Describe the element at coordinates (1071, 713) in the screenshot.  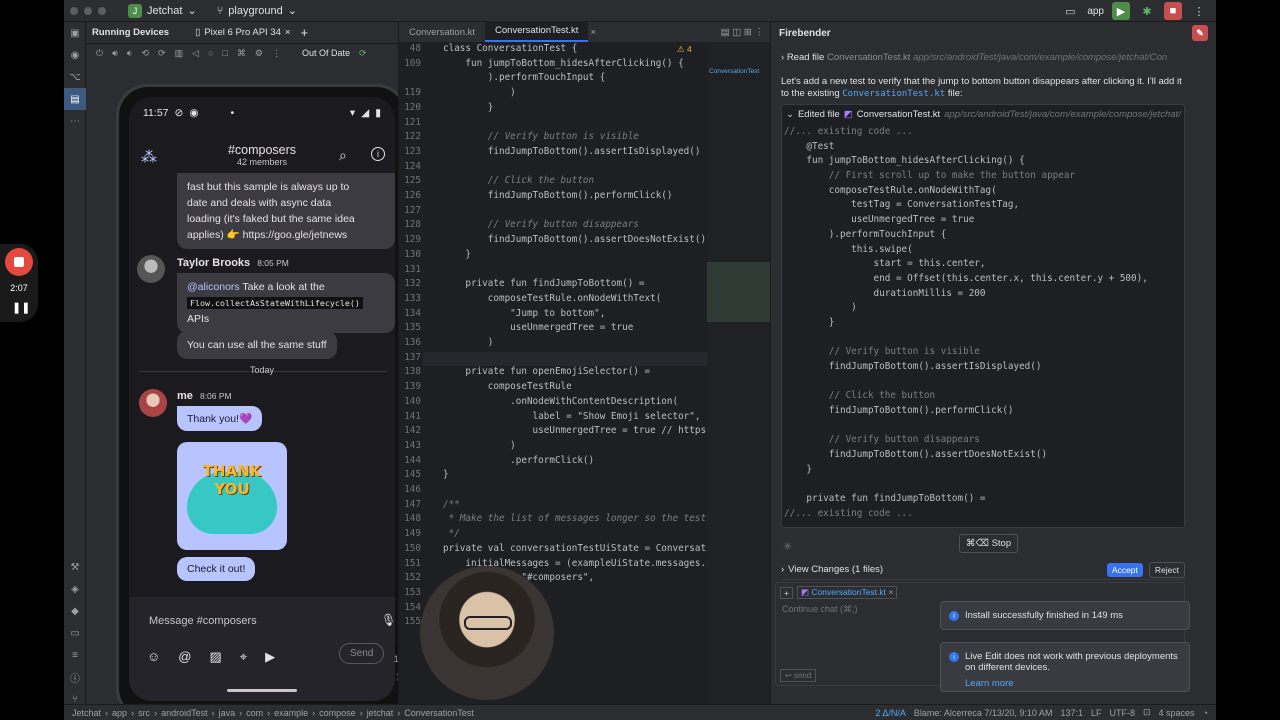
I see `caret-position: 137:1` at that location.